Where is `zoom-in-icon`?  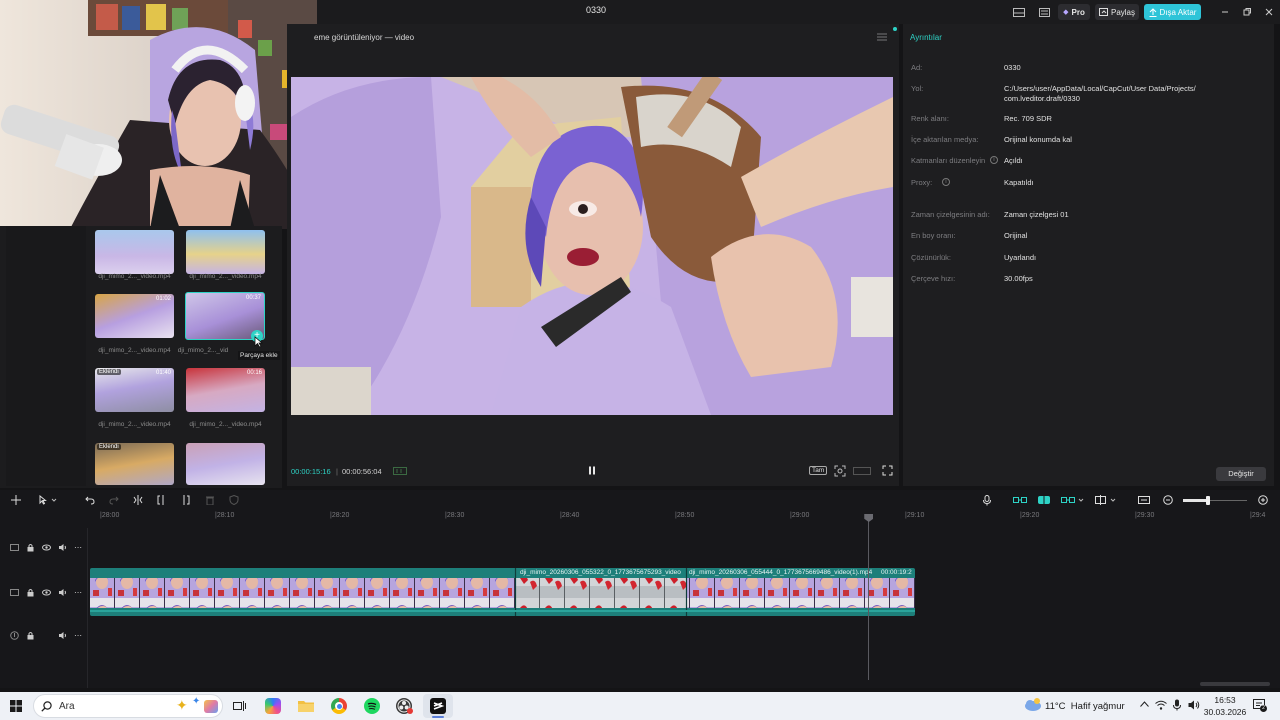 zoom-in-icon is located at coordinates (1263, 500).